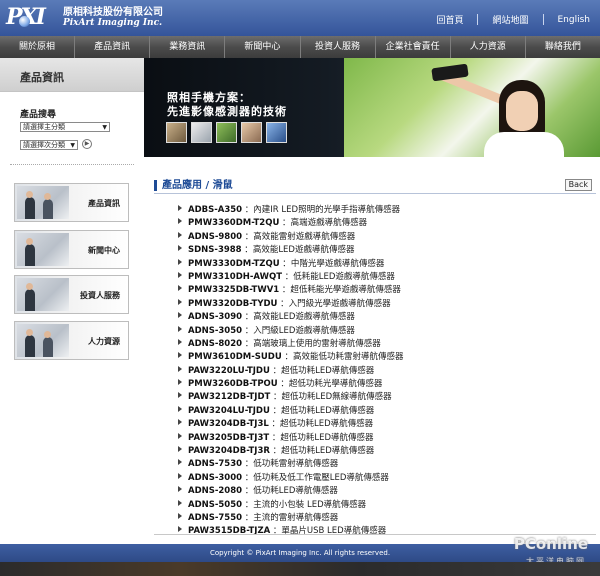  Describe the element at coordinates (578, 185) in the screenshot. I see `back-button: Back` at that location.